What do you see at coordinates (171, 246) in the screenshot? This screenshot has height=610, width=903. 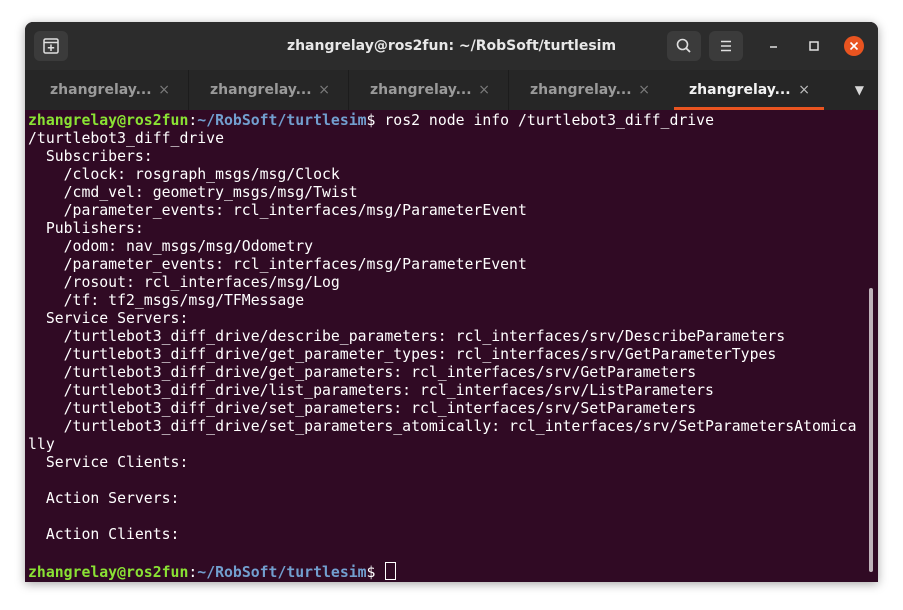 I see `output-line: /odom: nav_msgs/msg/Odometry` at bounding box center [171, 246].